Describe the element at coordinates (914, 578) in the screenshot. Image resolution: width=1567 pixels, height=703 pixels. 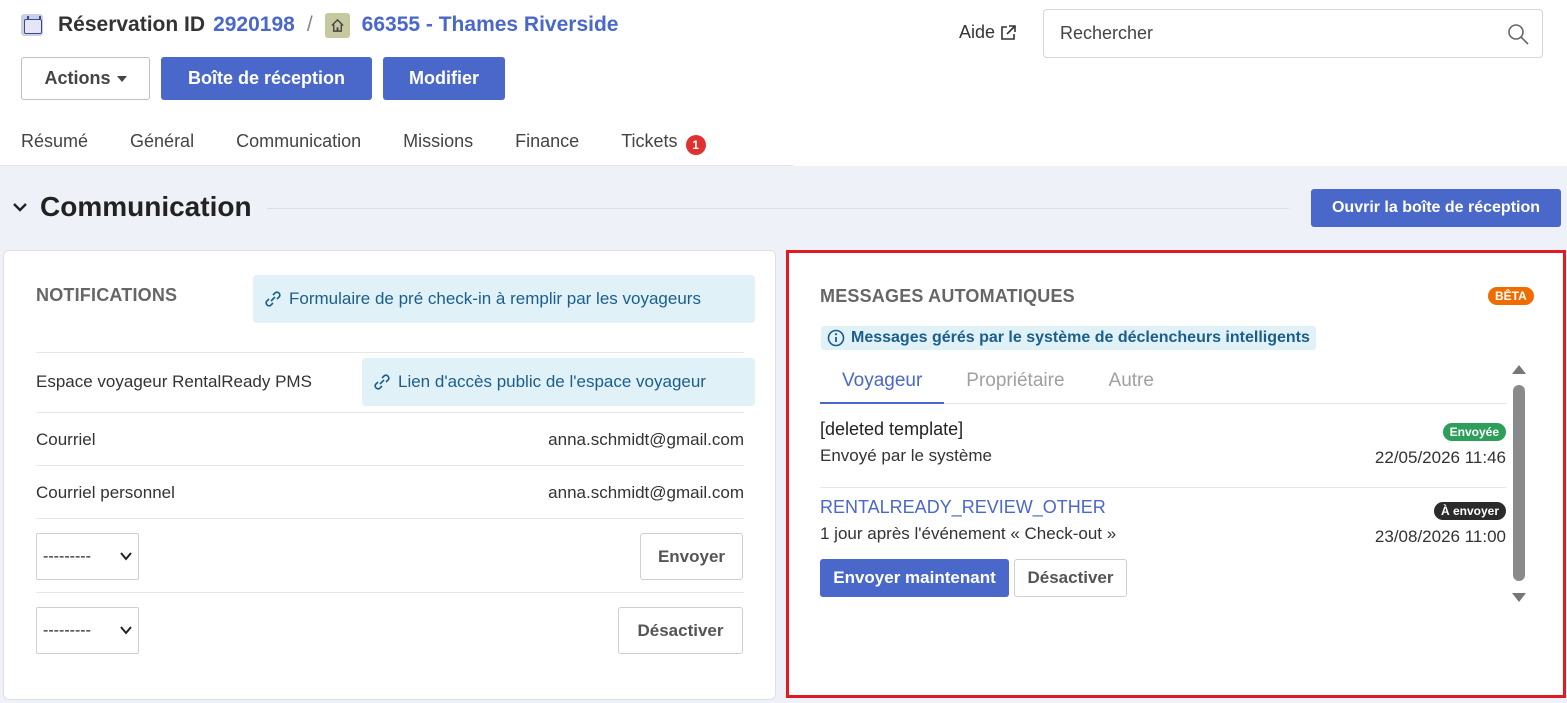
I see `send-now-button: Envoyer maintenant` at that location.